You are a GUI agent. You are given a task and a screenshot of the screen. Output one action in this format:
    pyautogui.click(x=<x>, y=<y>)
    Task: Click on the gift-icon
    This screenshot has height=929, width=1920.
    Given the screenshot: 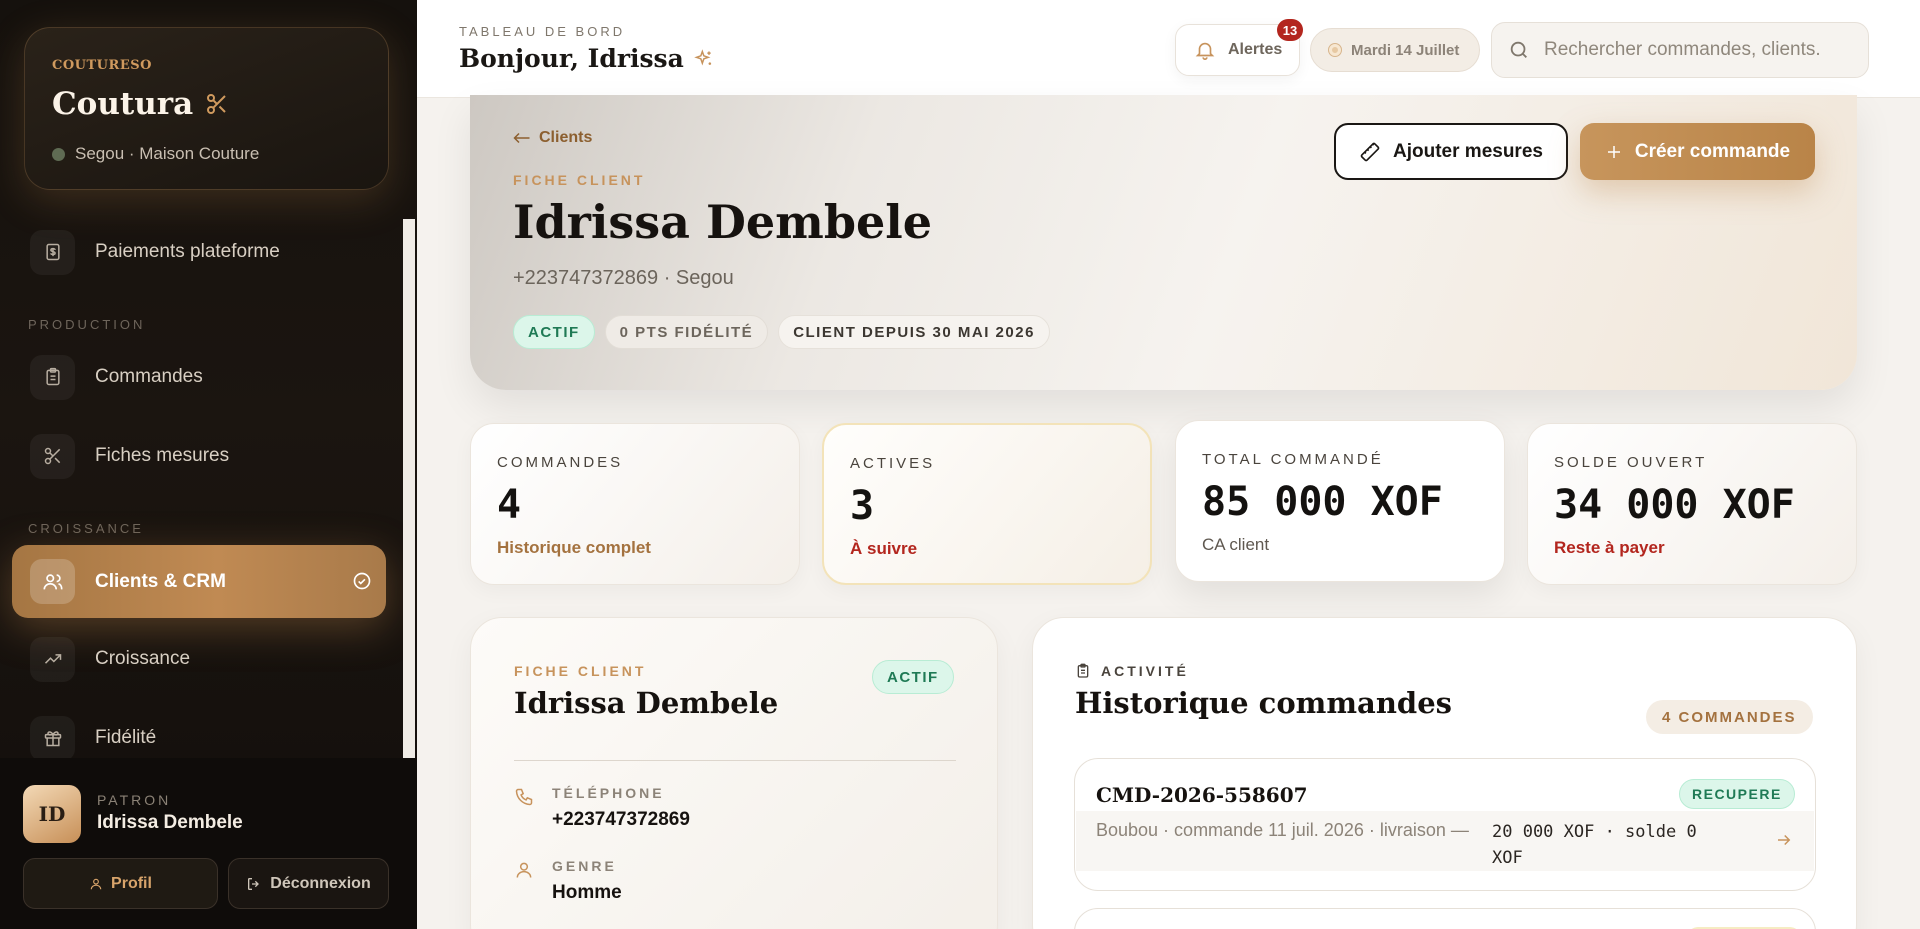 What is the action you would take?
    pyautogui.click(x=52, y=738)
    